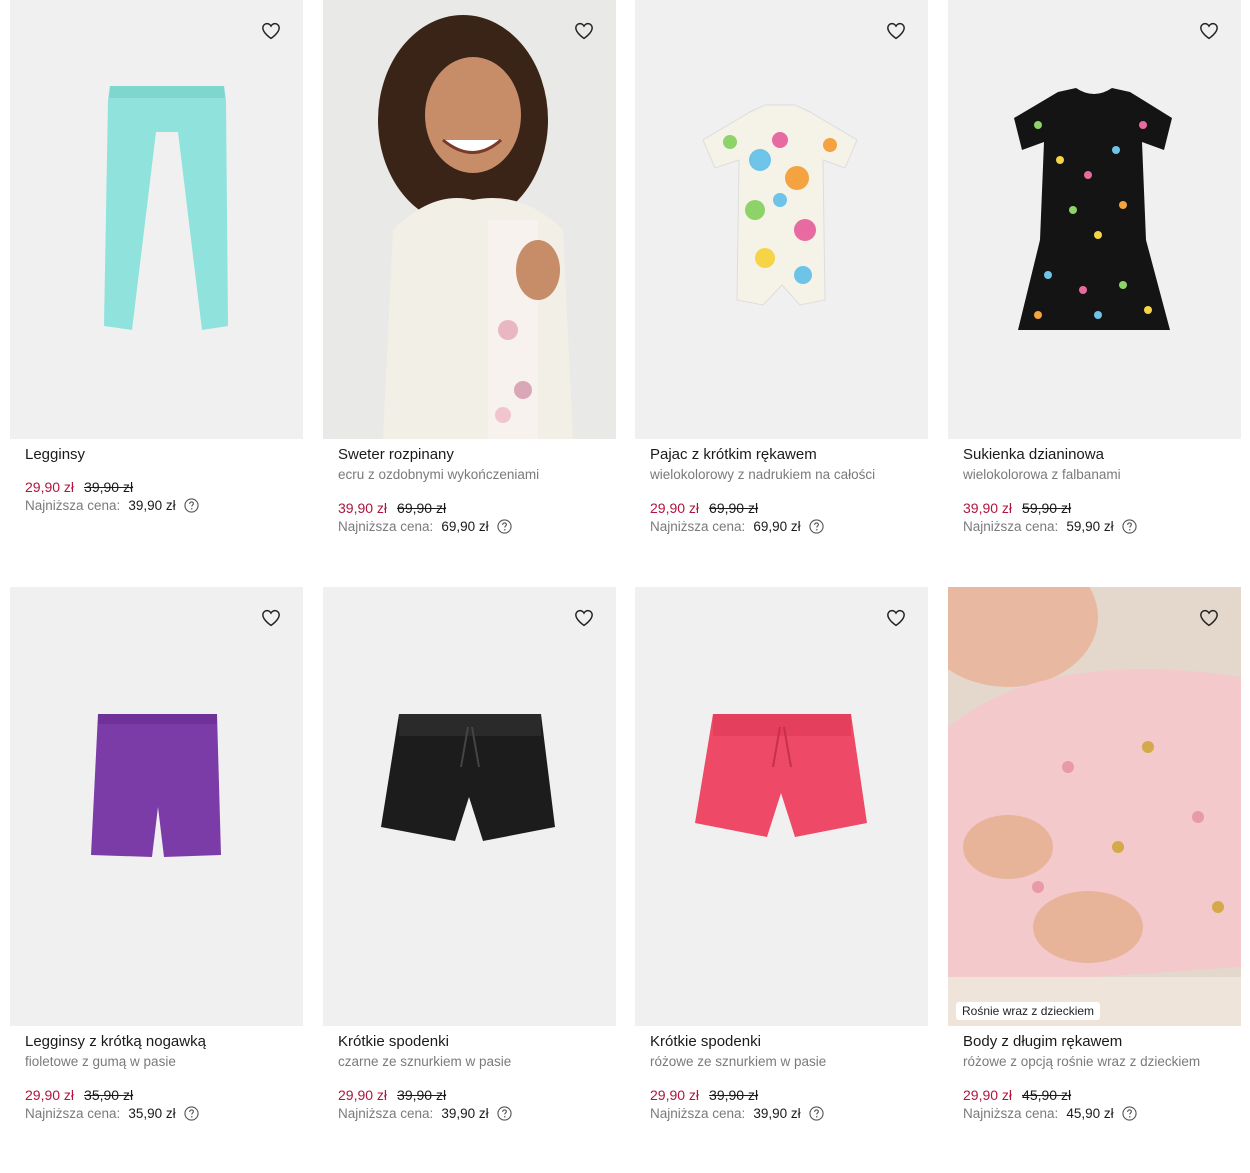 The height and width of the screenshot is (1173, 1250). What do you see at coordinates (152, 1113) in the screenshot?
I see `lowest-price-value: 35,90 zł` at bounding box center [152, 1113].